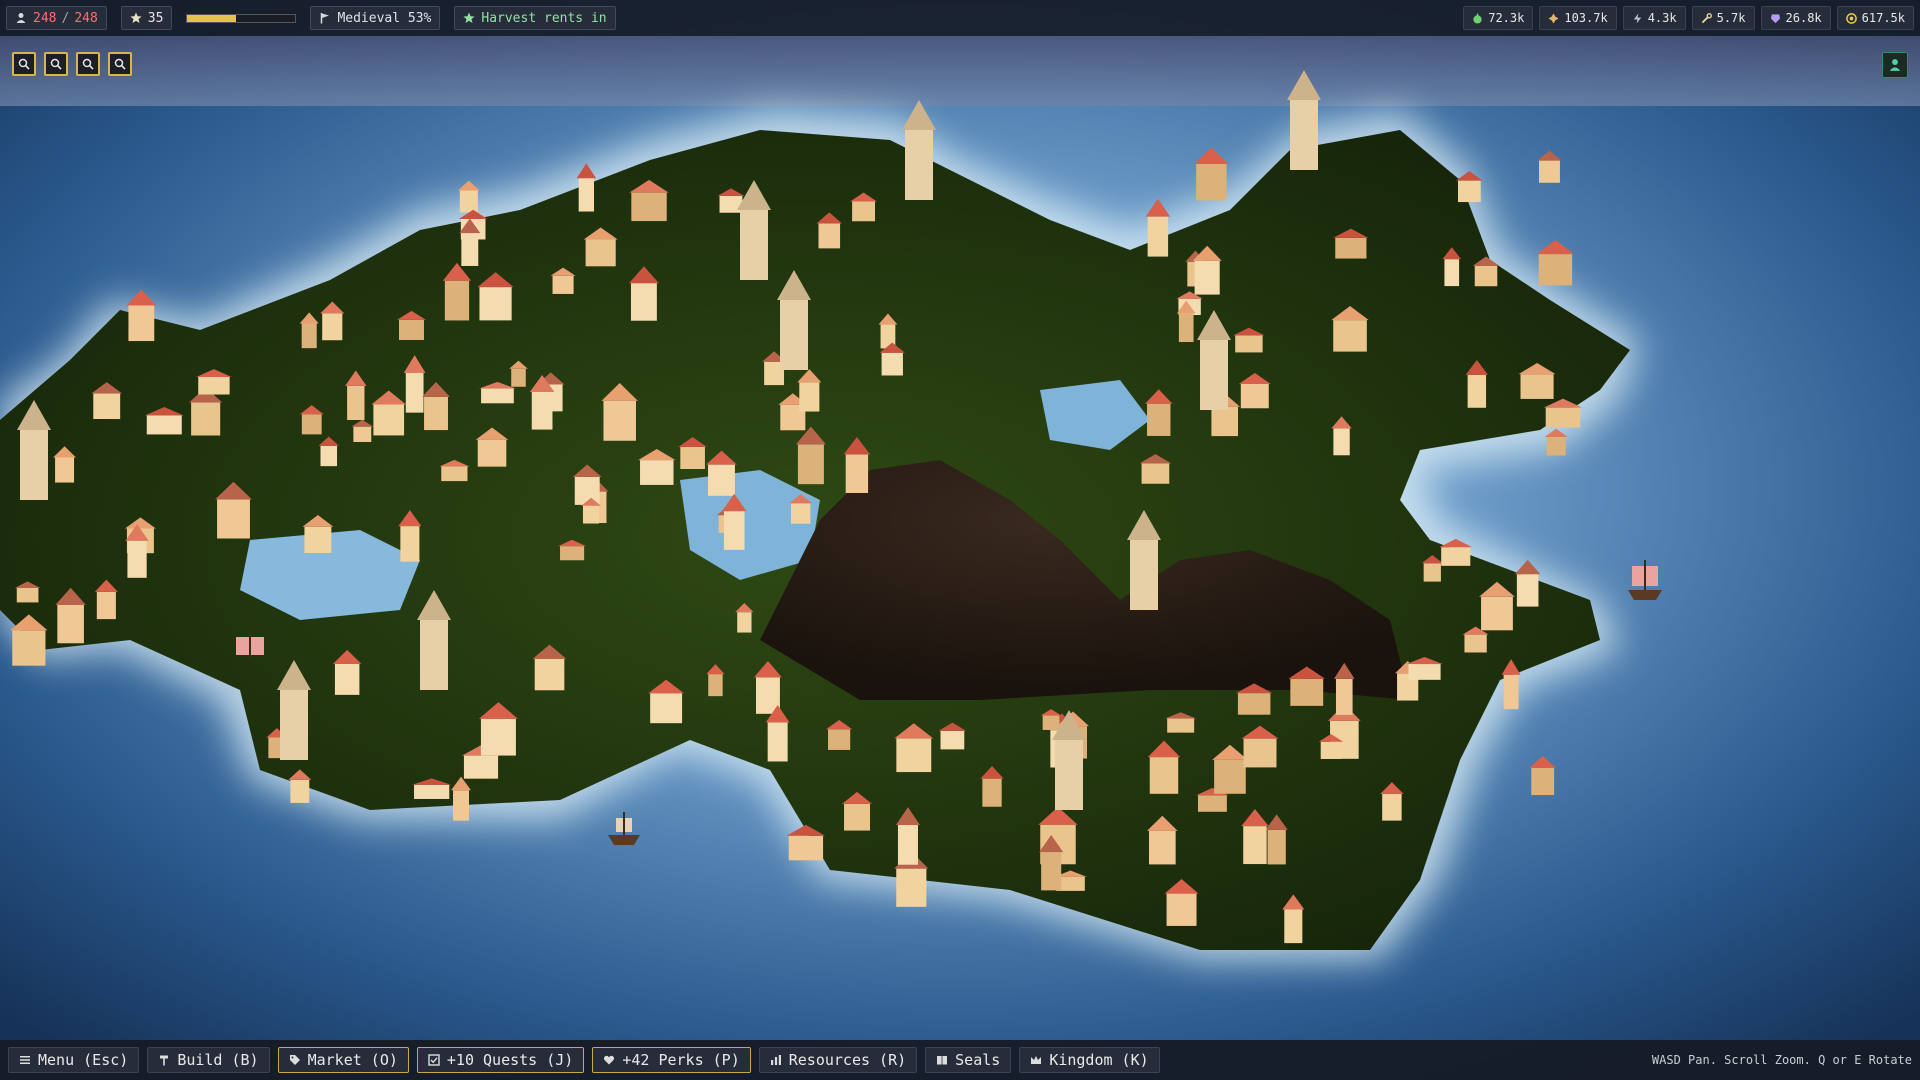 The height and width of the screenshot is (1080, 1920). What do you see at coordinates (978, 1060) in the screenshot?
I see `seals-button-label: Seals` at bounding box center [978, 1060].